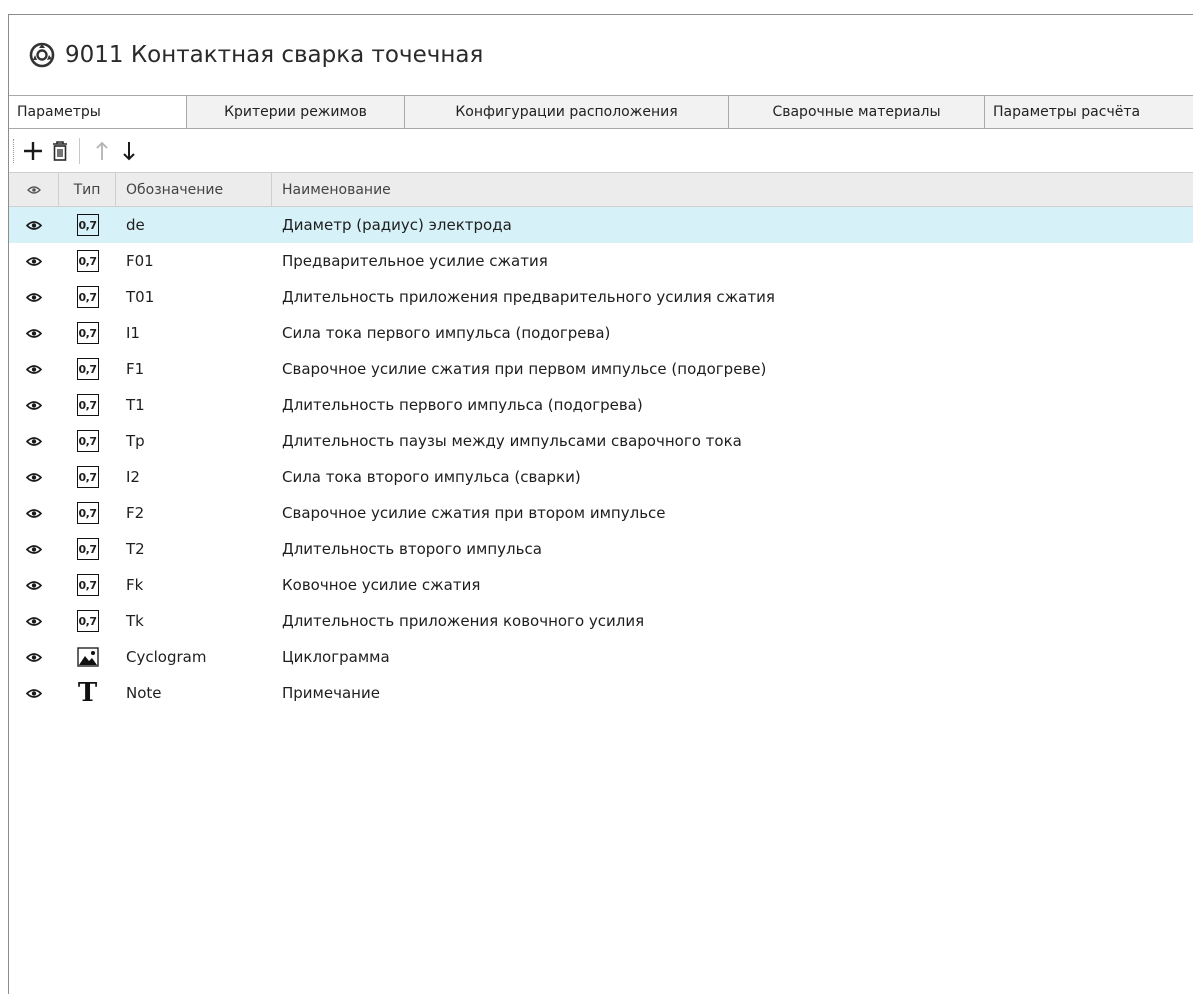  Describe the element at coordinates (601, 55) in the screenshot. I see `title-bar: 9011 Контактная сварка точечная` at that location.